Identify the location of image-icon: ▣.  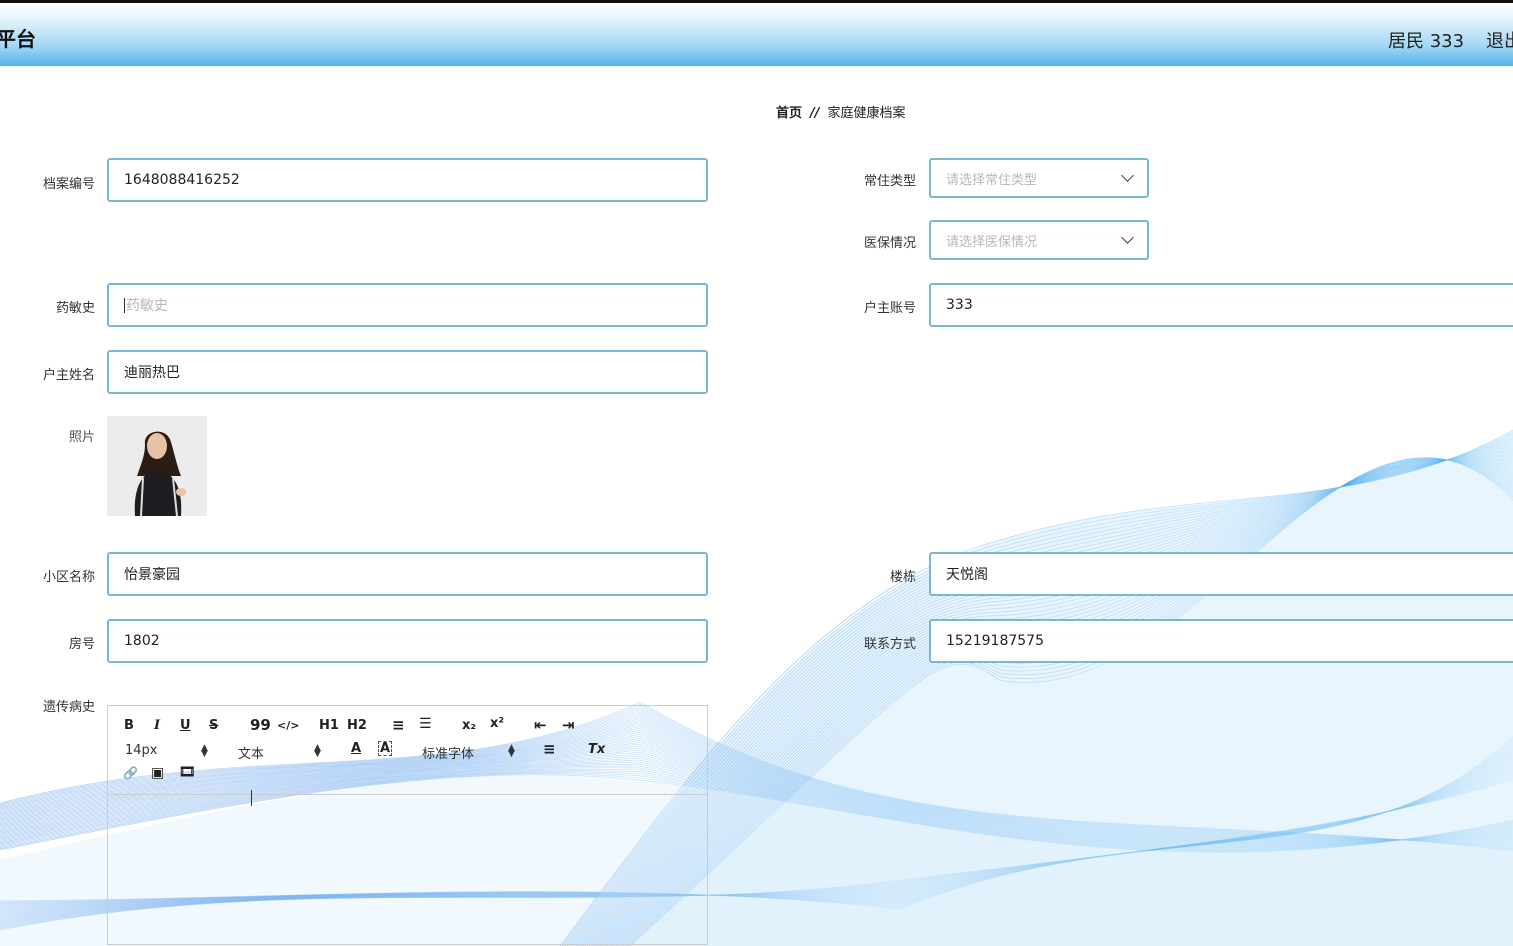
(157, 773).